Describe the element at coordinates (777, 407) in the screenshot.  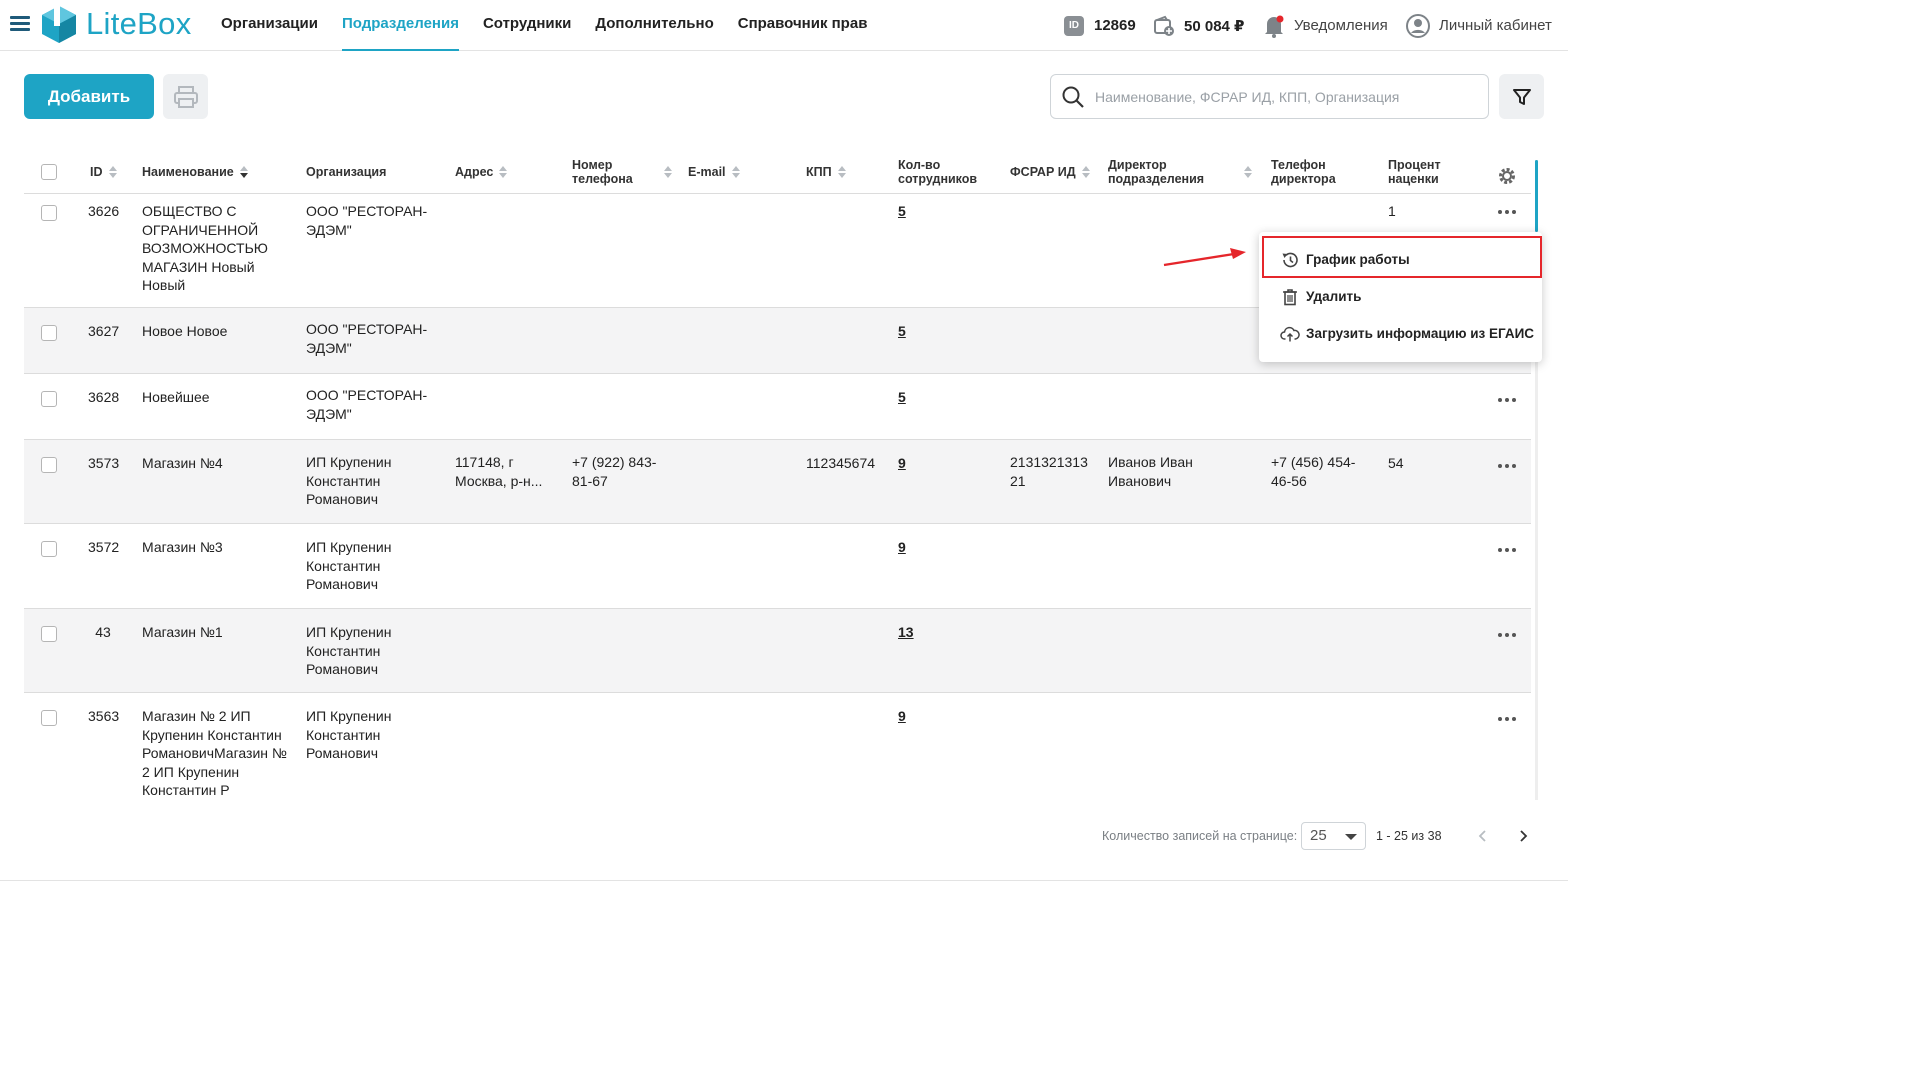
I see `table-row: 3628 Новейшее ООО "РЕСТОРАН-ЭДЭМ" 5` at that location.